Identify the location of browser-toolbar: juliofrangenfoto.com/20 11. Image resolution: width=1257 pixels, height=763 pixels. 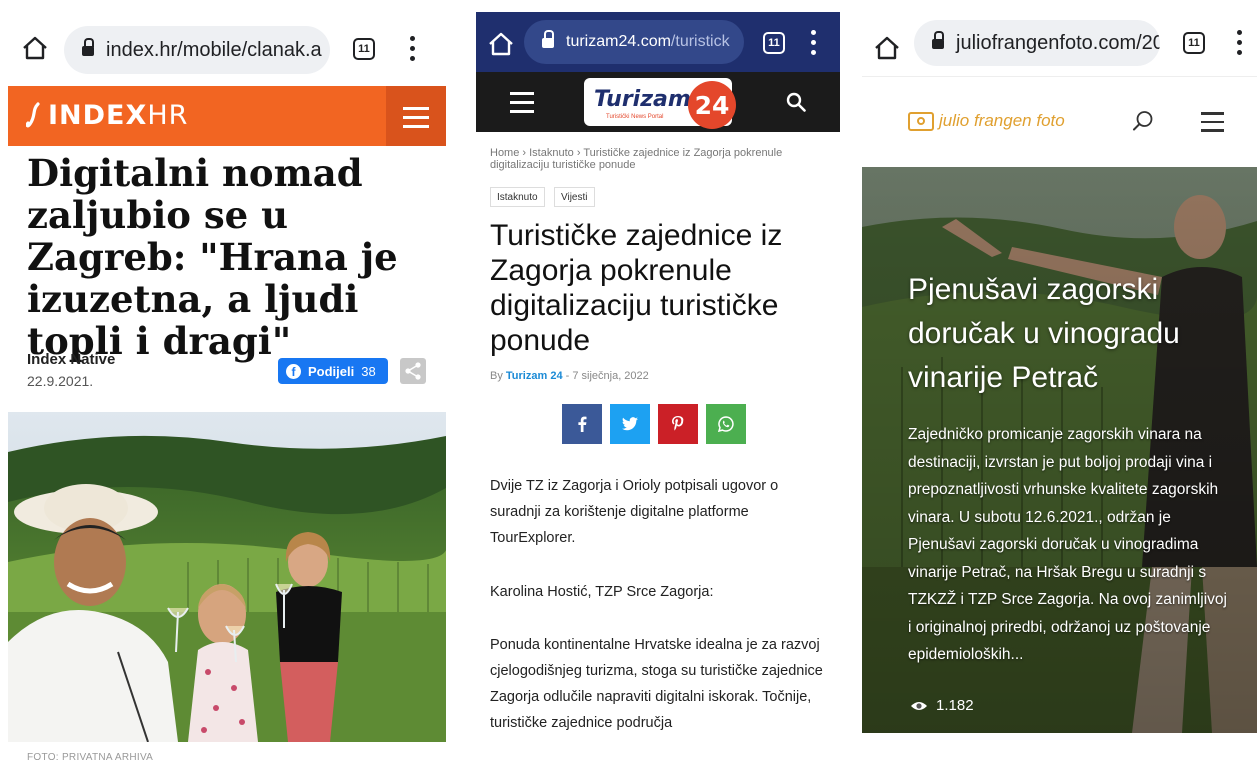
(1059, 42).